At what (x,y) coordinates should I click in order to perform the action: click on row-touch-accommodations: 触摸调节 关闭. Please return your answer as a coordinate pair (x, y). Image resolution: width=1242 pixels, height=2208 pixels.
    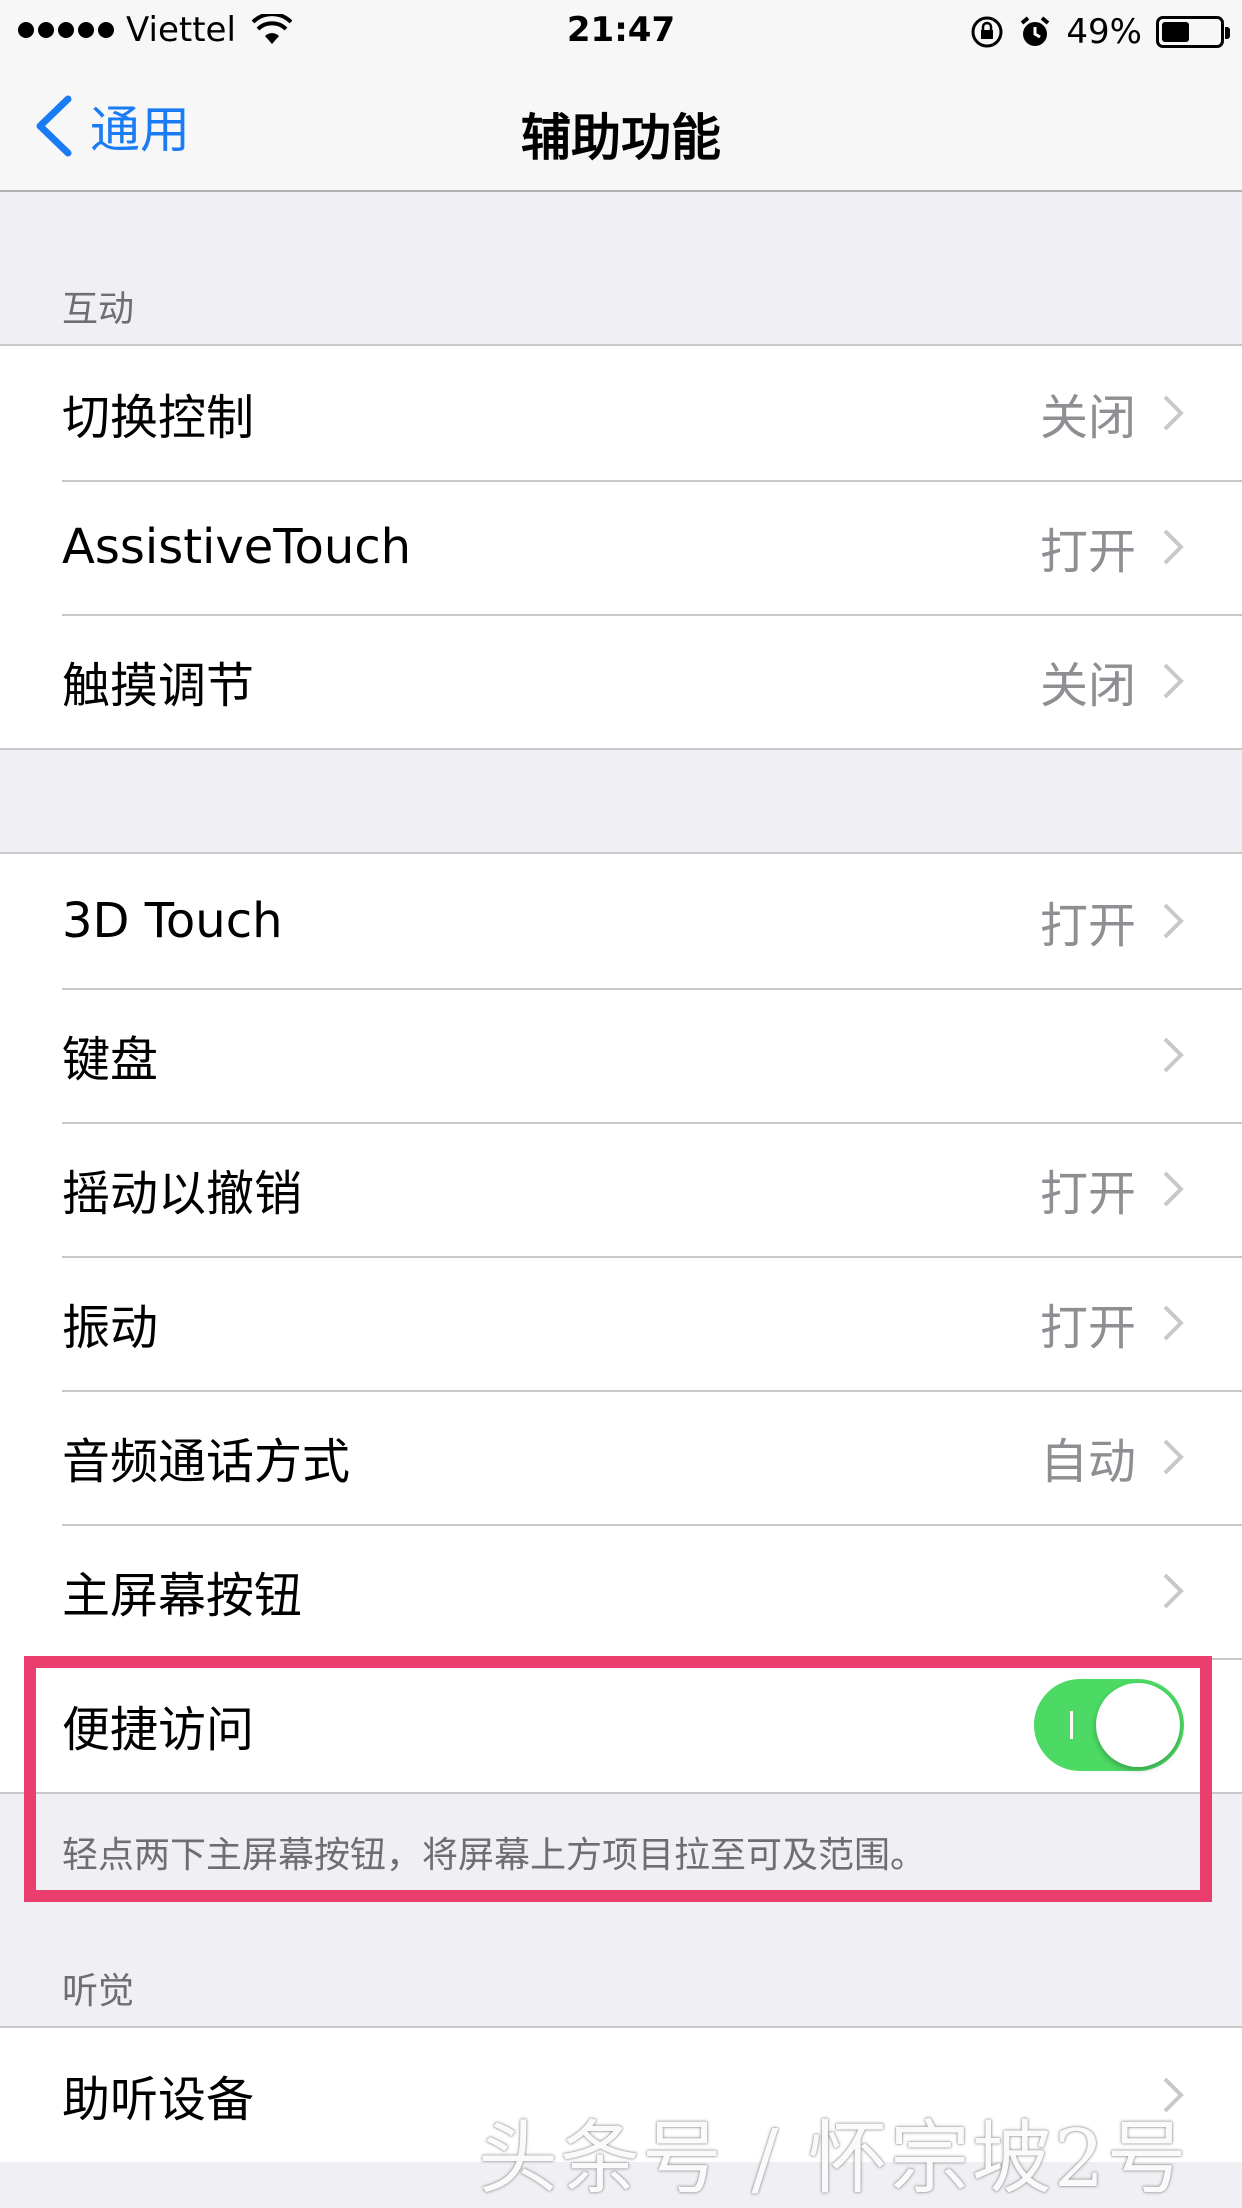
    Looking at the image, I should click on (621, 681).